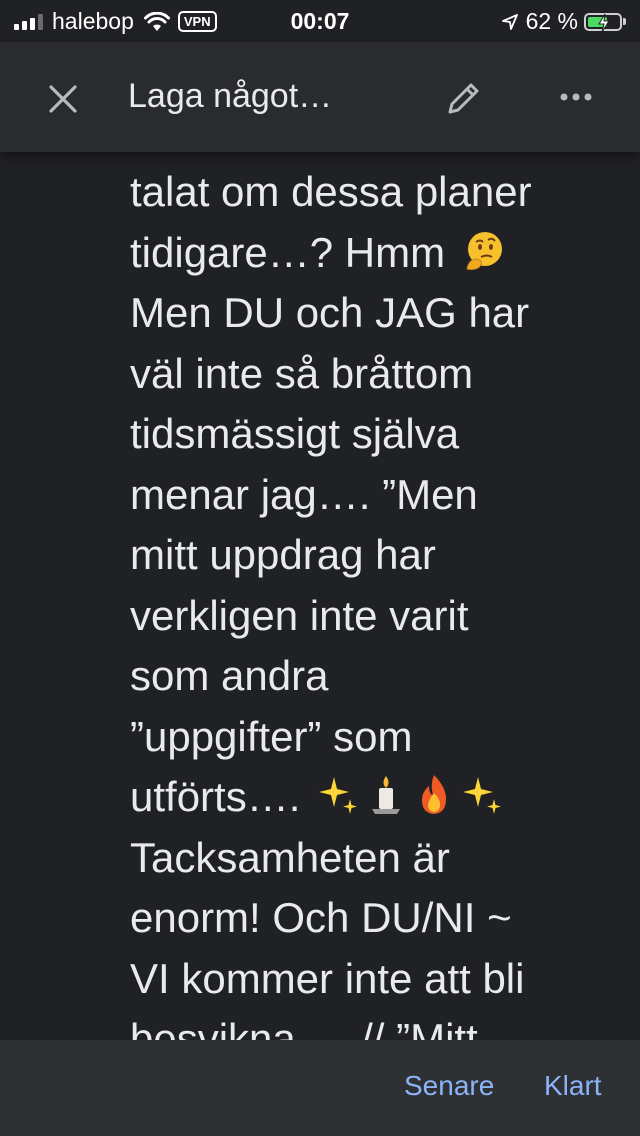  I want to click on battery-icon, so click(603, 22).